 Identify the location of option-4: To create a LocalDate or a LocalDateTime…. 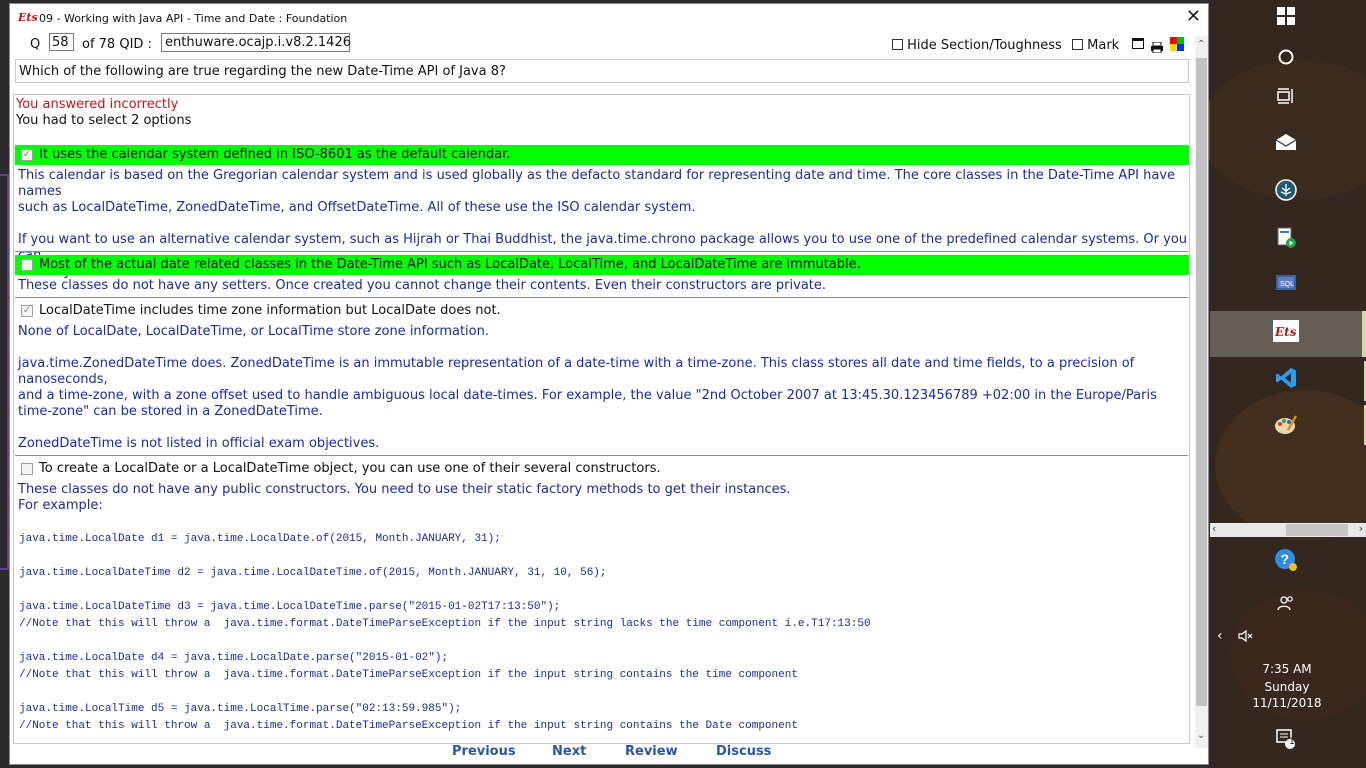
(602, 469).